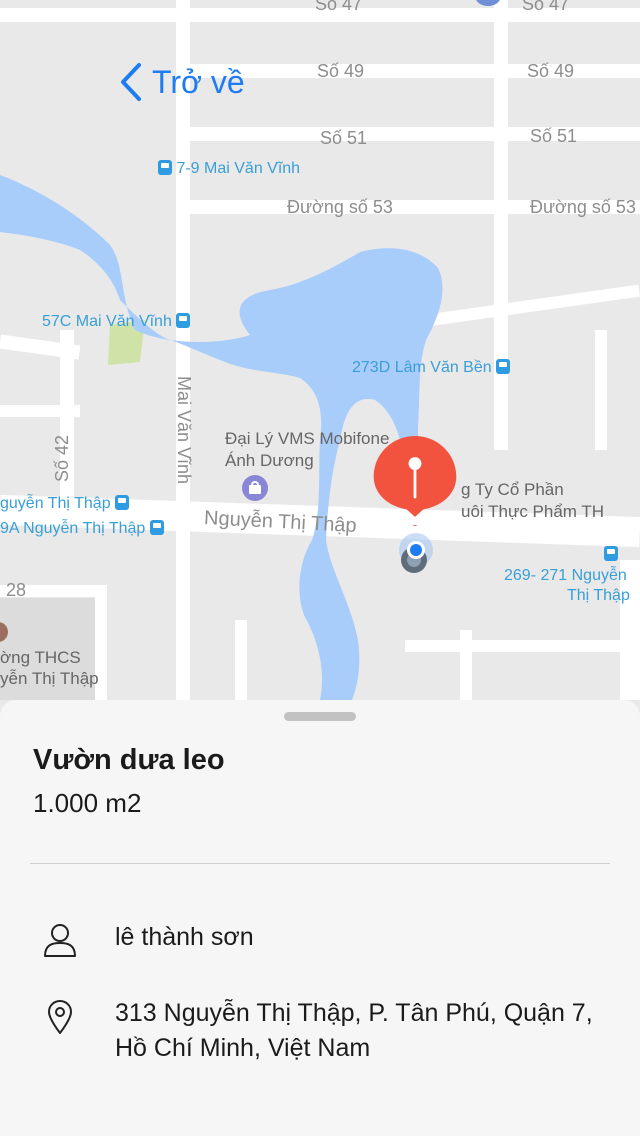 Image resolution: width=640 pixels, height=1136 pixels. I want to click on owner-name: lê thành sơn, so click(184, 937).